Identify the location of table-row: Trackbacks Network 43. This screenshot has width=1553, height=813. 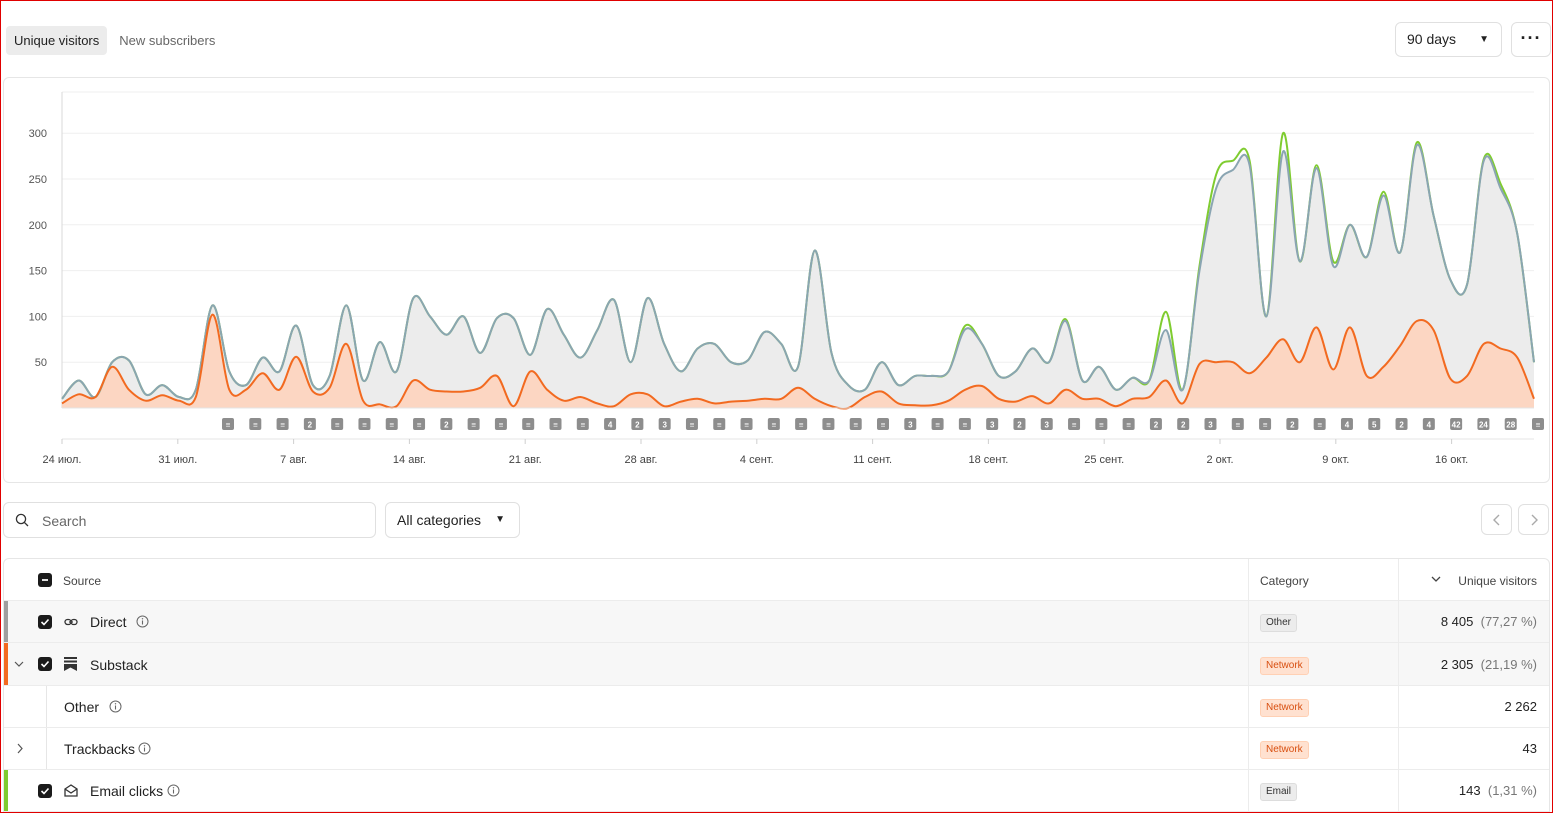
(776, 749).